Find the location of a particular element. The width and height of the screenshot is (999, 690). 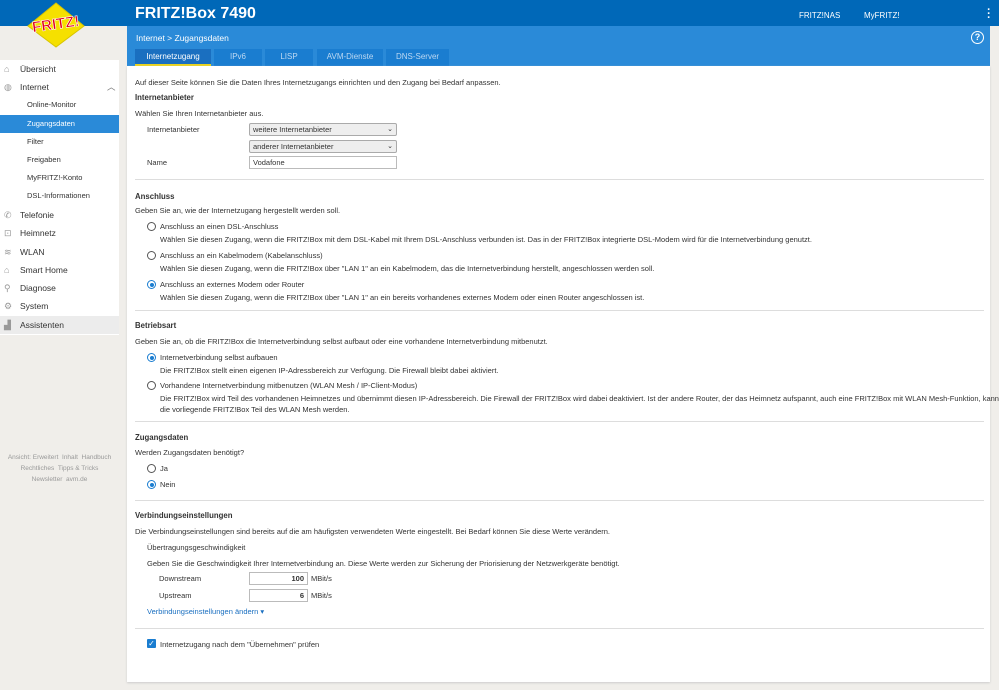

name-label: Name is located at coordinates (157, 162).